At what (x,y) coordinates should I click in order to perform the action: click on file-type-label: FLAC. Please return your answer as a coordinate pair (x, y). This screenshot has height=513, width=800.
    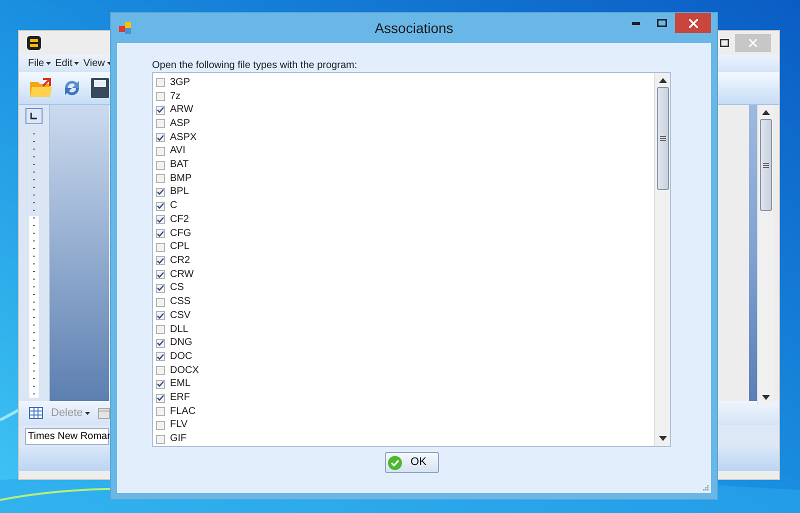
    Looking at the image, I should click on (183, 412).